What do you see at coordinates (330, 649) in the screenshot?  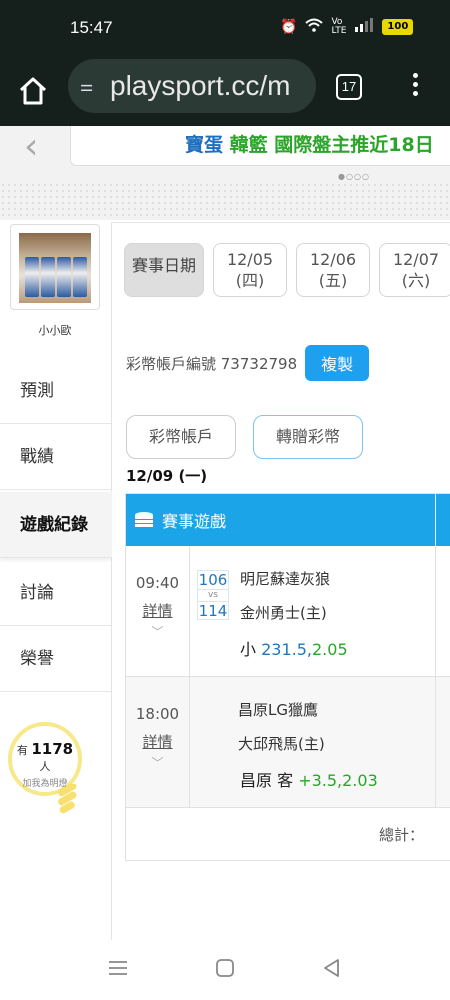 I see `bet-odds: 2.05` at bounding box center [330, 649].